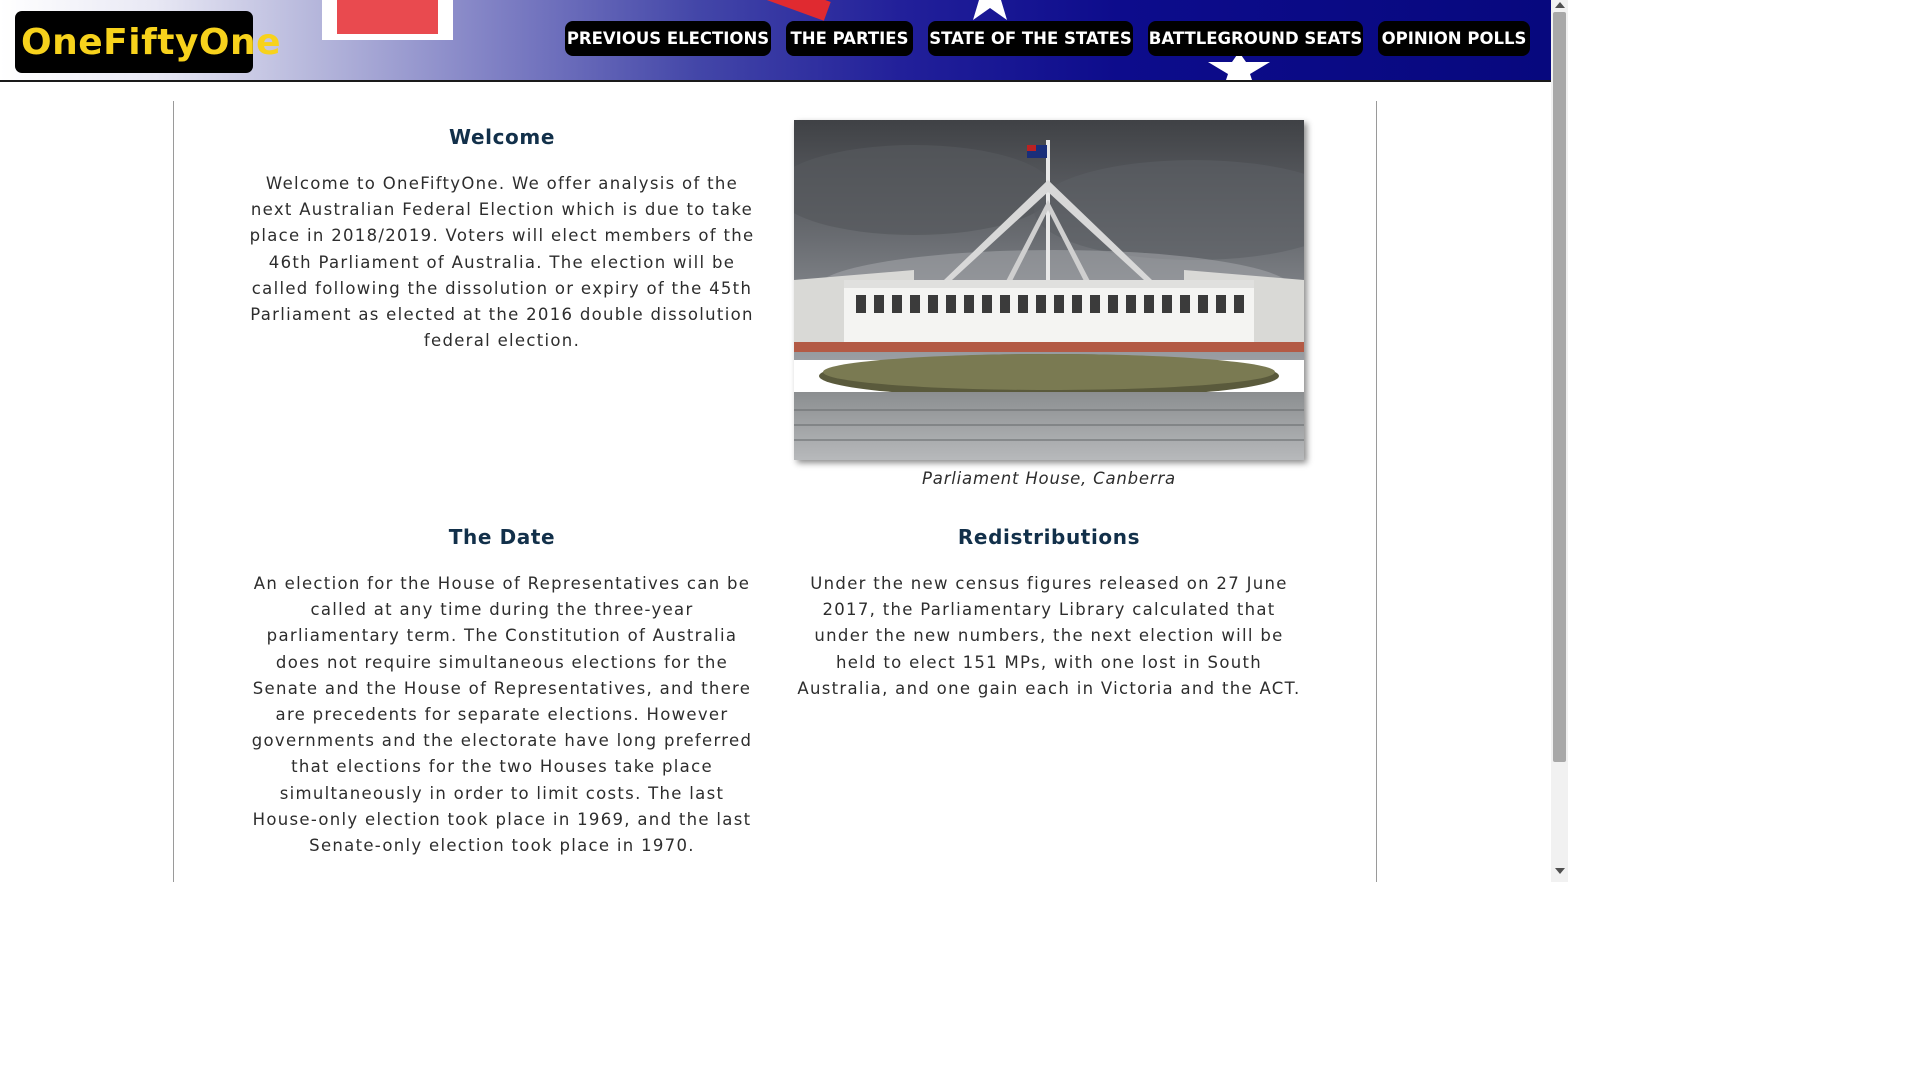  I want to click on nav-battleground-seats: BATTLEGROUND SEATS, so click(1255, 38).